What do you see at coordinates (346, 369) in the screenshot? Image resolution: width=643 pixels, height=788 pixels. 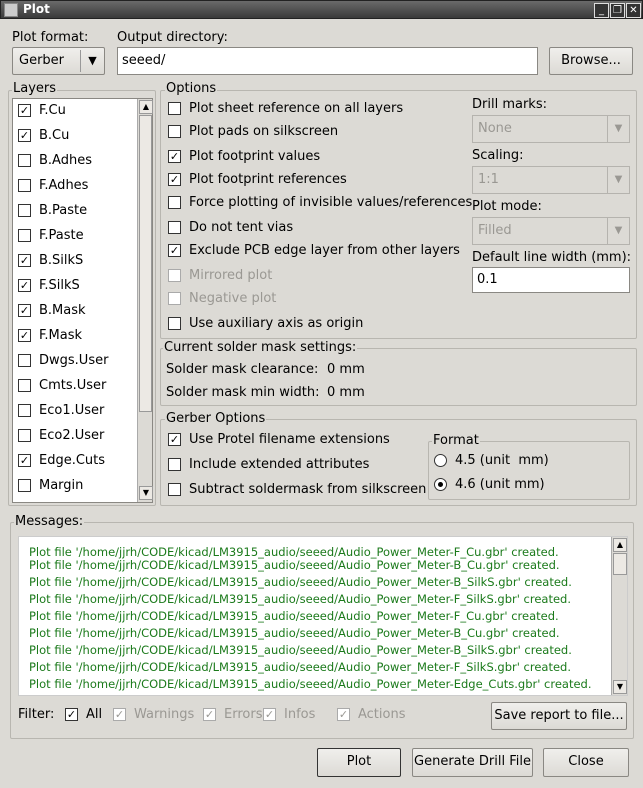 I see `clearance-value: 0 mm` at bounding box center [346, 369].